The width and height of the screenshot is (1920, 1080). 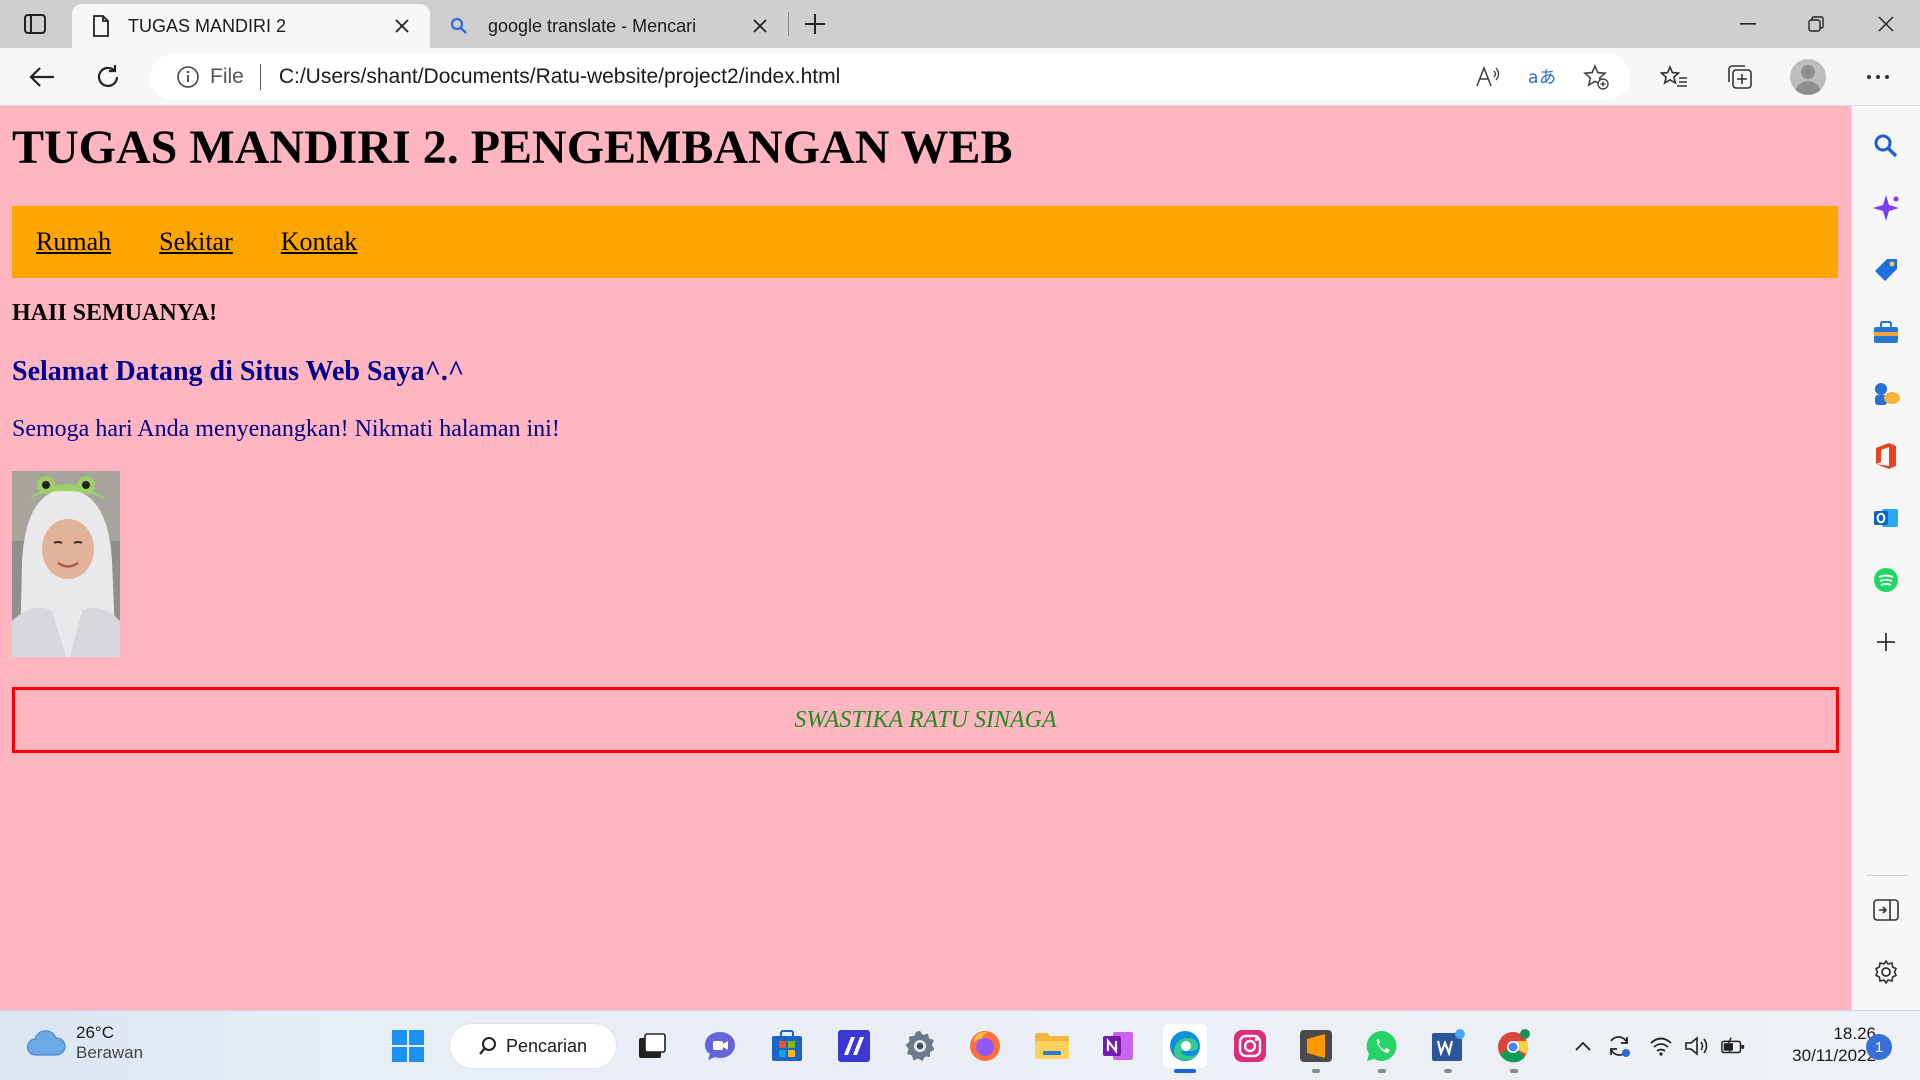 I want to click on more-menu-button, so click(x=1878, y=77).